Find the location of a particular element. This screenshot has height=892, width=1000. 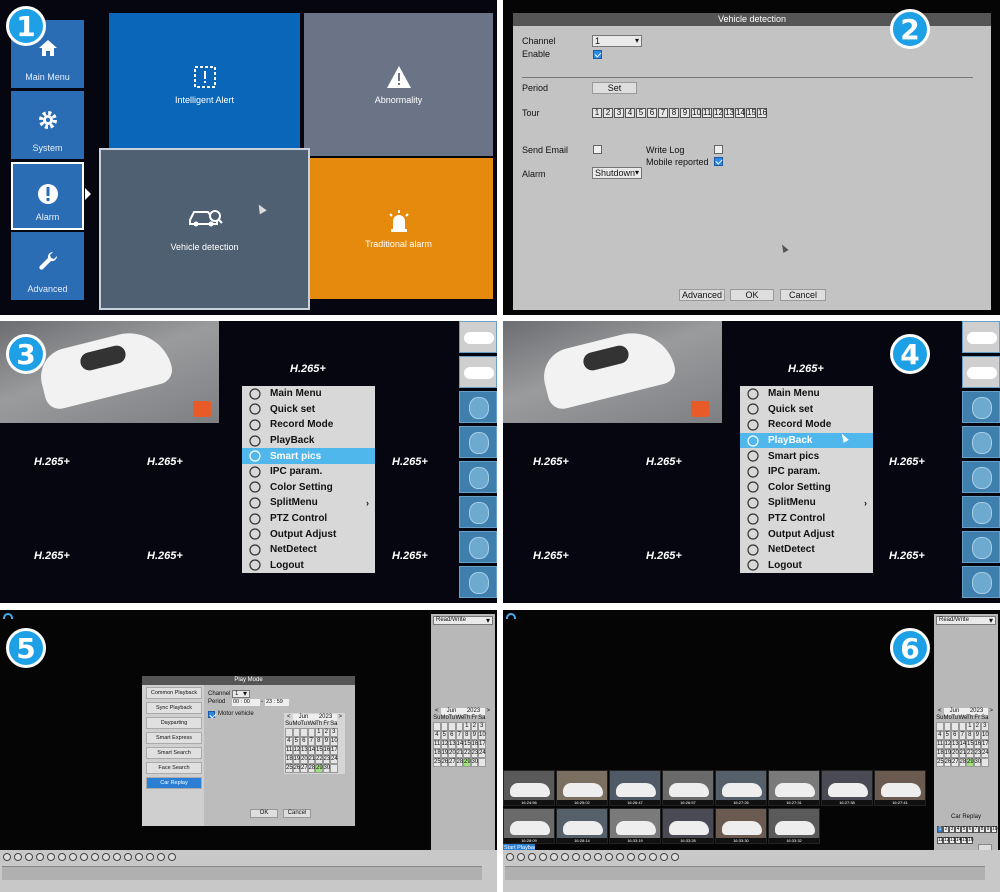

mode-face-search: Face Search is located at coordinates (174, 768).